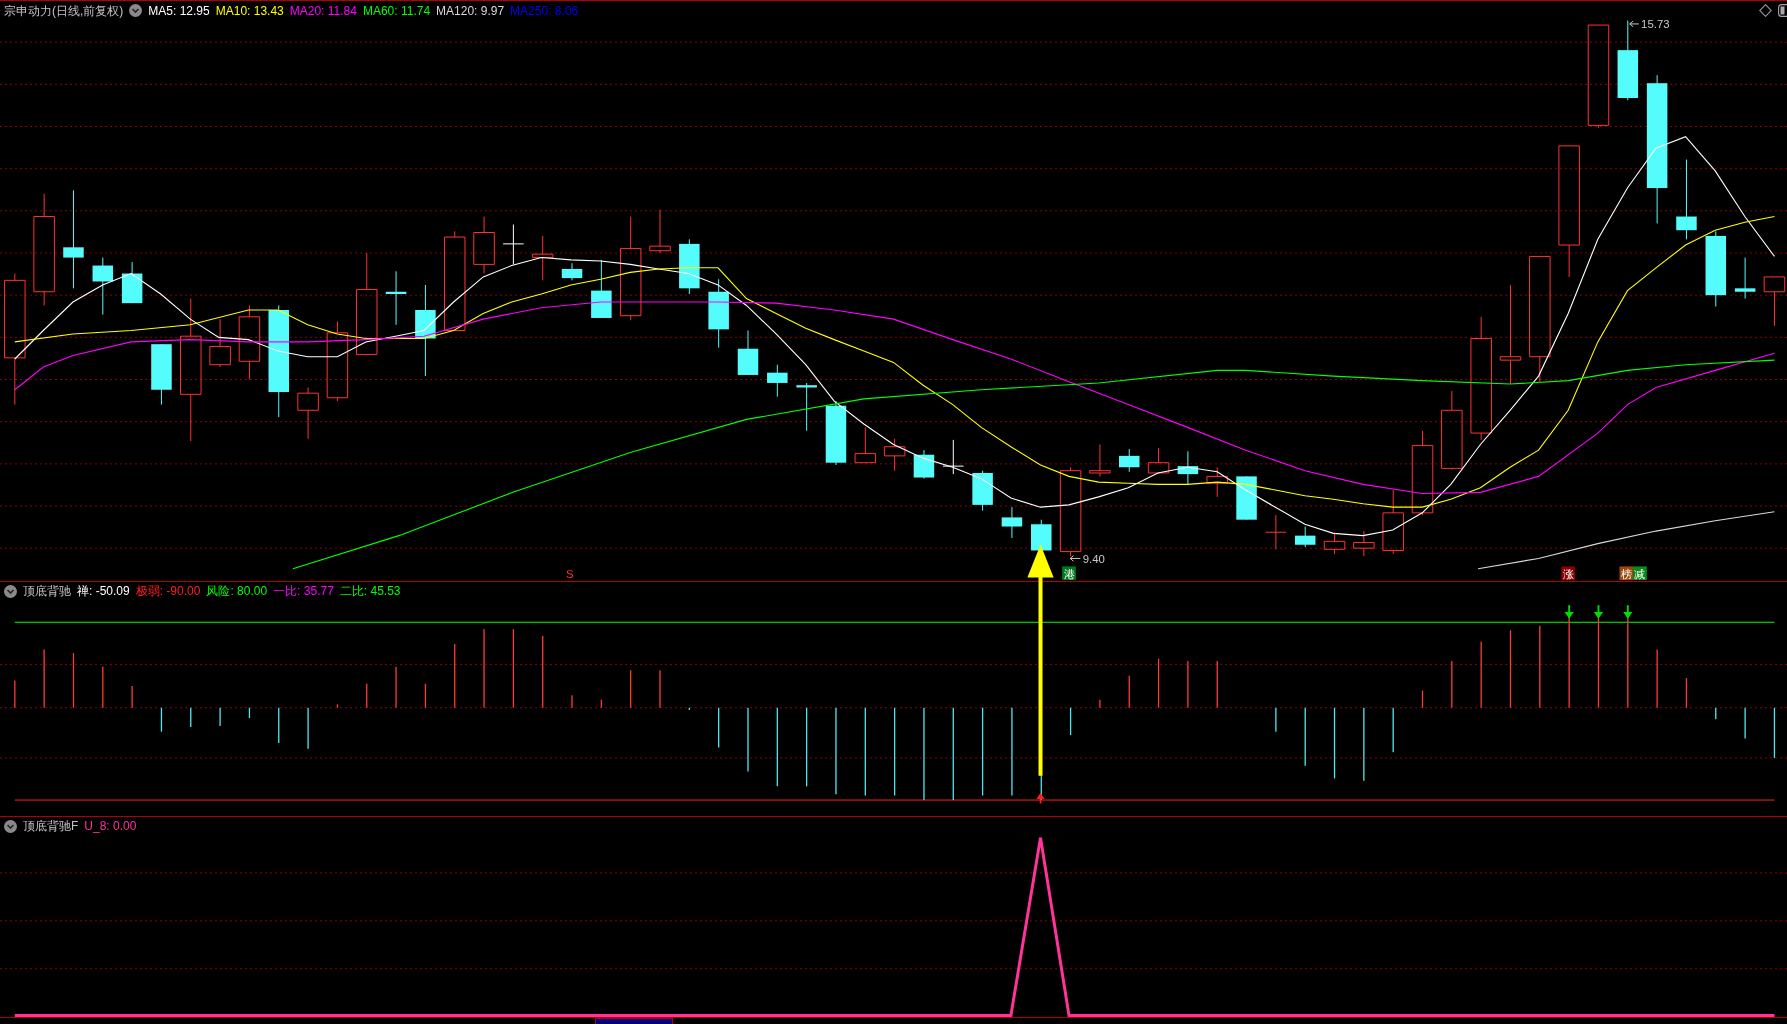 This screenshot has width=1787, height=1024. What do you see at coordinates (1093, 559) in the screenshot?
I see `price-label: 9.40` at bounding box center [1093, 559].